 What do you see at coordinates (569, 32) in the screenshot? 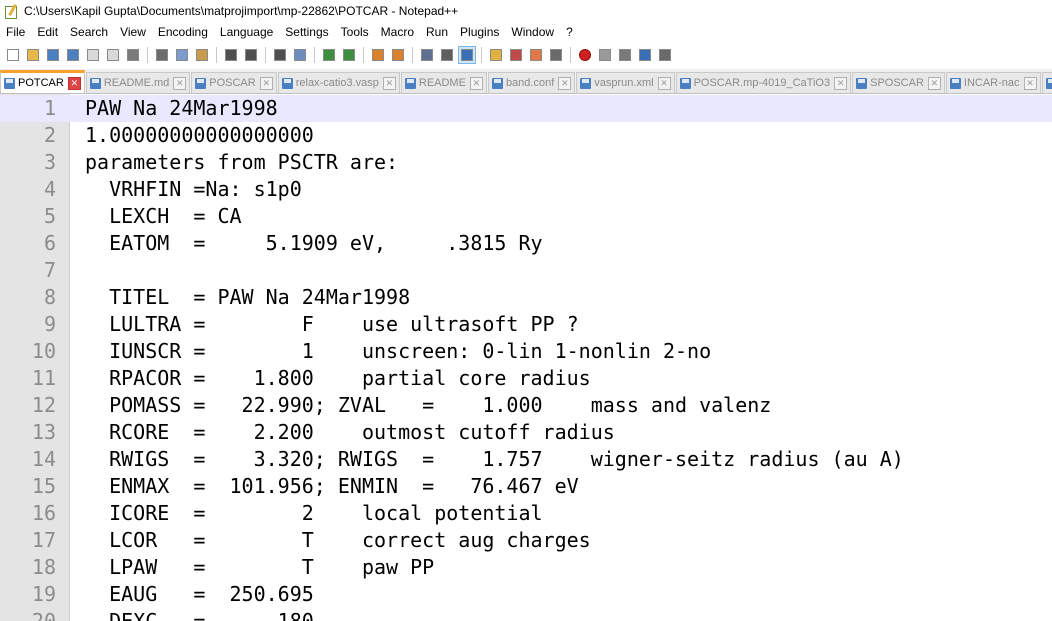
I see `menu-help: ?` at bounding box center [569, 32].